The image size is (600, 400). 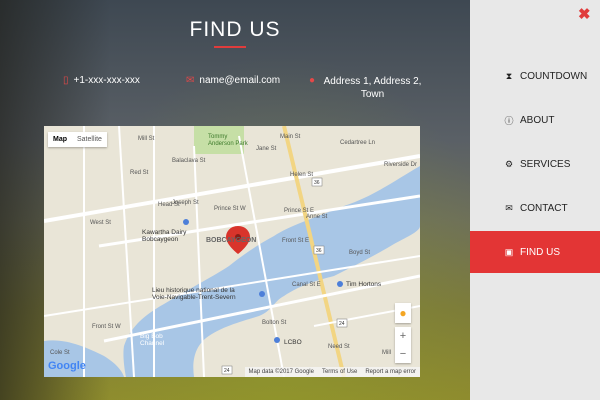 I want to click on contact-phone: ▯ +1-xxx-xxx-xxx, so click(x=101, y=81).